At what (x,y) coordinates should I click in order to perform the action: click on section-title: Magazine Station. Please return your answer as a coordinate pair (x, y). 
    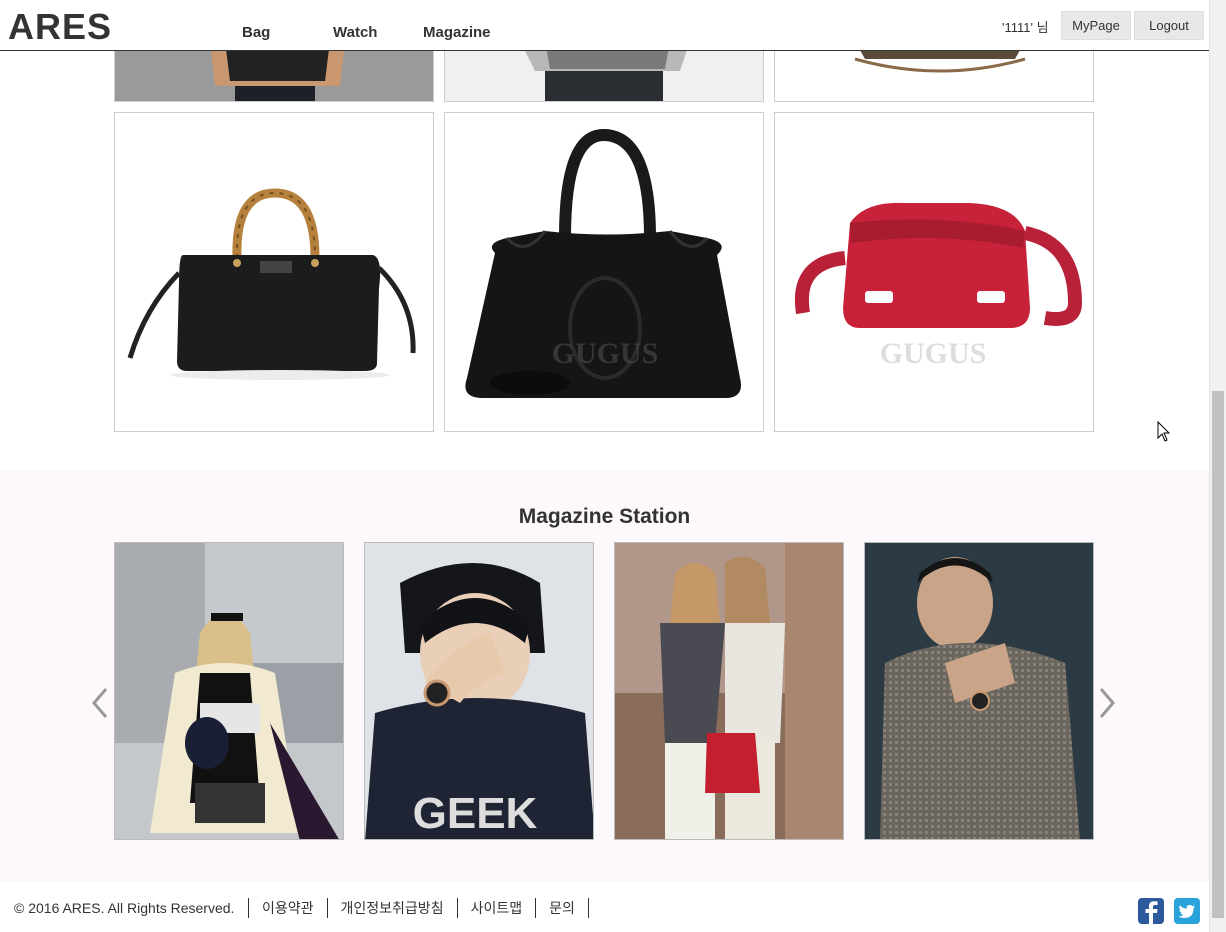
    Looking at the image, I should click on (604, 516).